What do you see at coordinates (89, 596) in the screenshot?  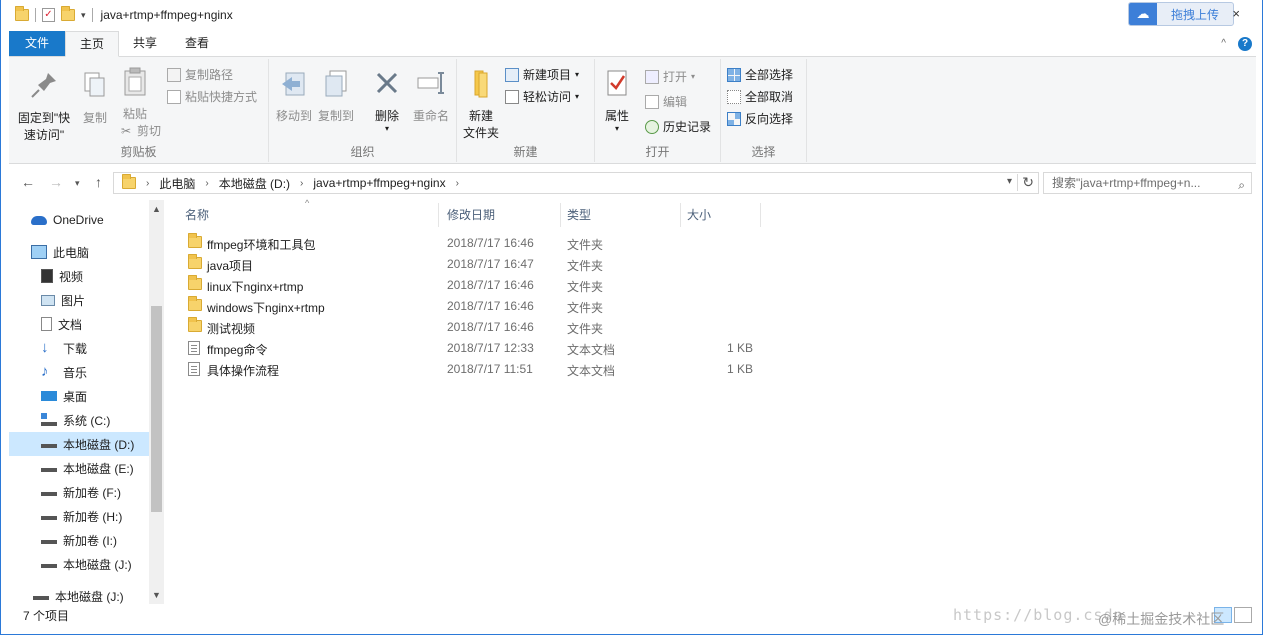 I see `nav-item-label: 本地磁盘 (J:)` at bounding box center [89, 596].